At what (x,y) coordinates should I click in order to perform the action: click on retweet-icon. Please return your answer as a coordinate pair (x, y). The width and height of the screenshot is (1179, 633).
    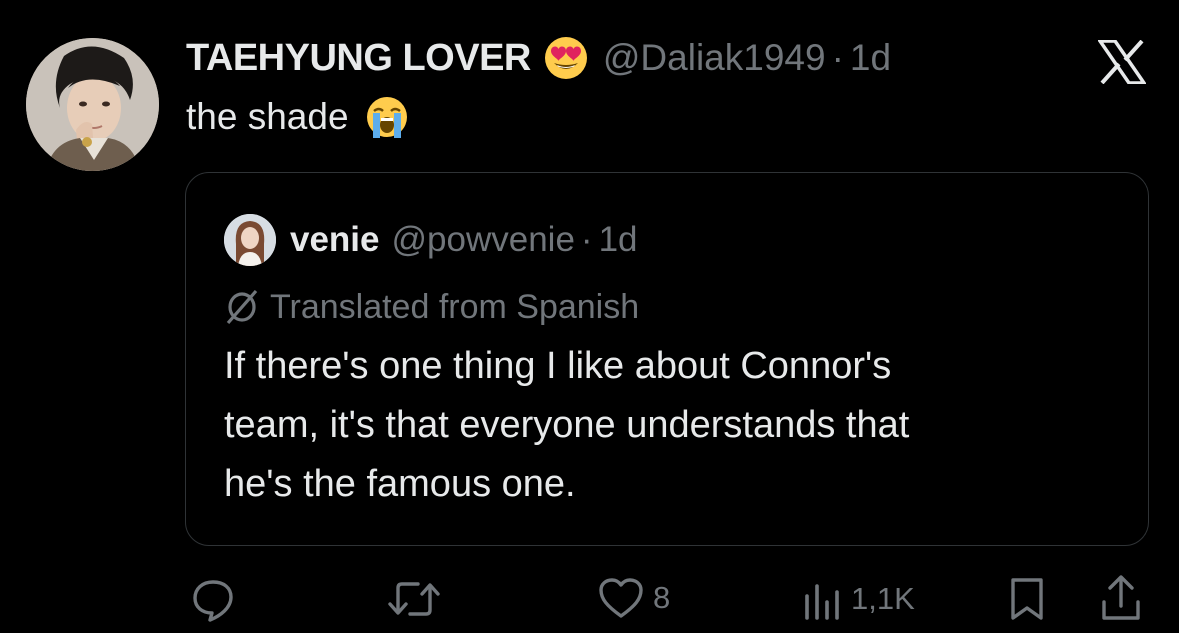
    Looking at the image, I should click on (414, 599).